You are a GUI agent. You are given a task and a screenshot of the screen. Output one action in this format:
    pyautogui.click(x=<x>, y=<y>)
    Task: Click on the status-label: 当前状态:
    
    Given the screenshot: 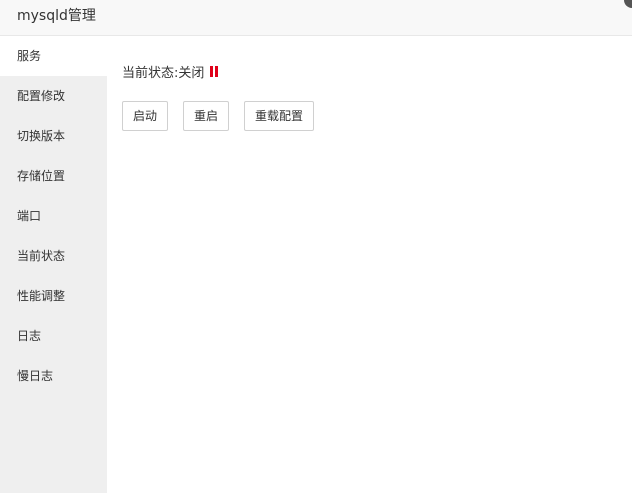 What is the action you would take?
    pyautogui.click(x=150, y=73)
    